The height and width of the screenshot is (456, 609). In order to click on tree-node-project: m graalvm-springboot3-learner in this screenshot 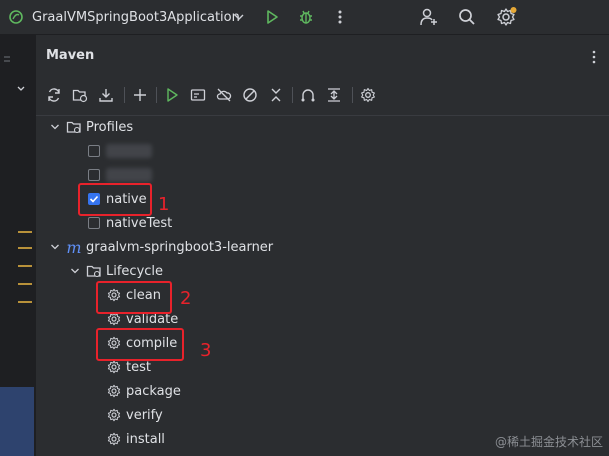, I will do `click(160, 247)`.